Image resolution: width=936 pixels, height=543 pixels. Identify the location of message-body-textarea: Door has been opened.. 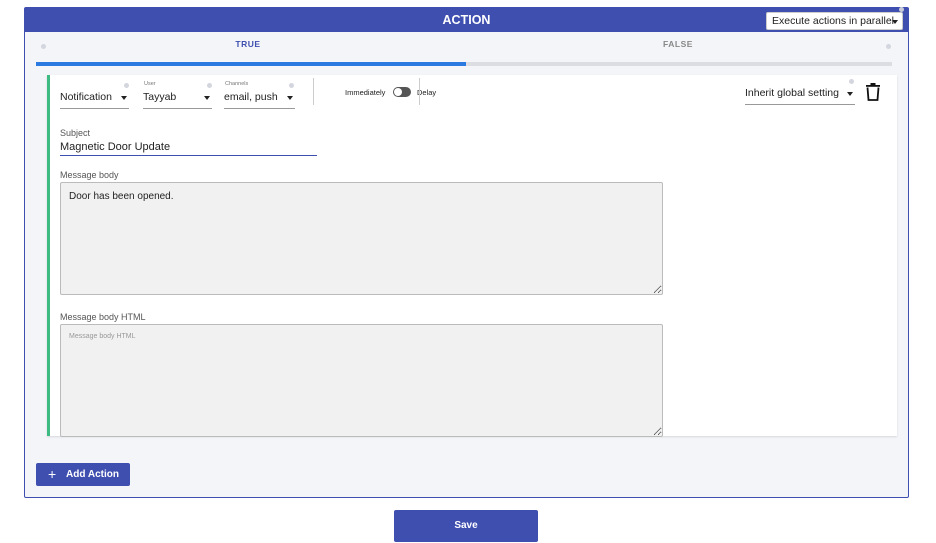
(361, 238).